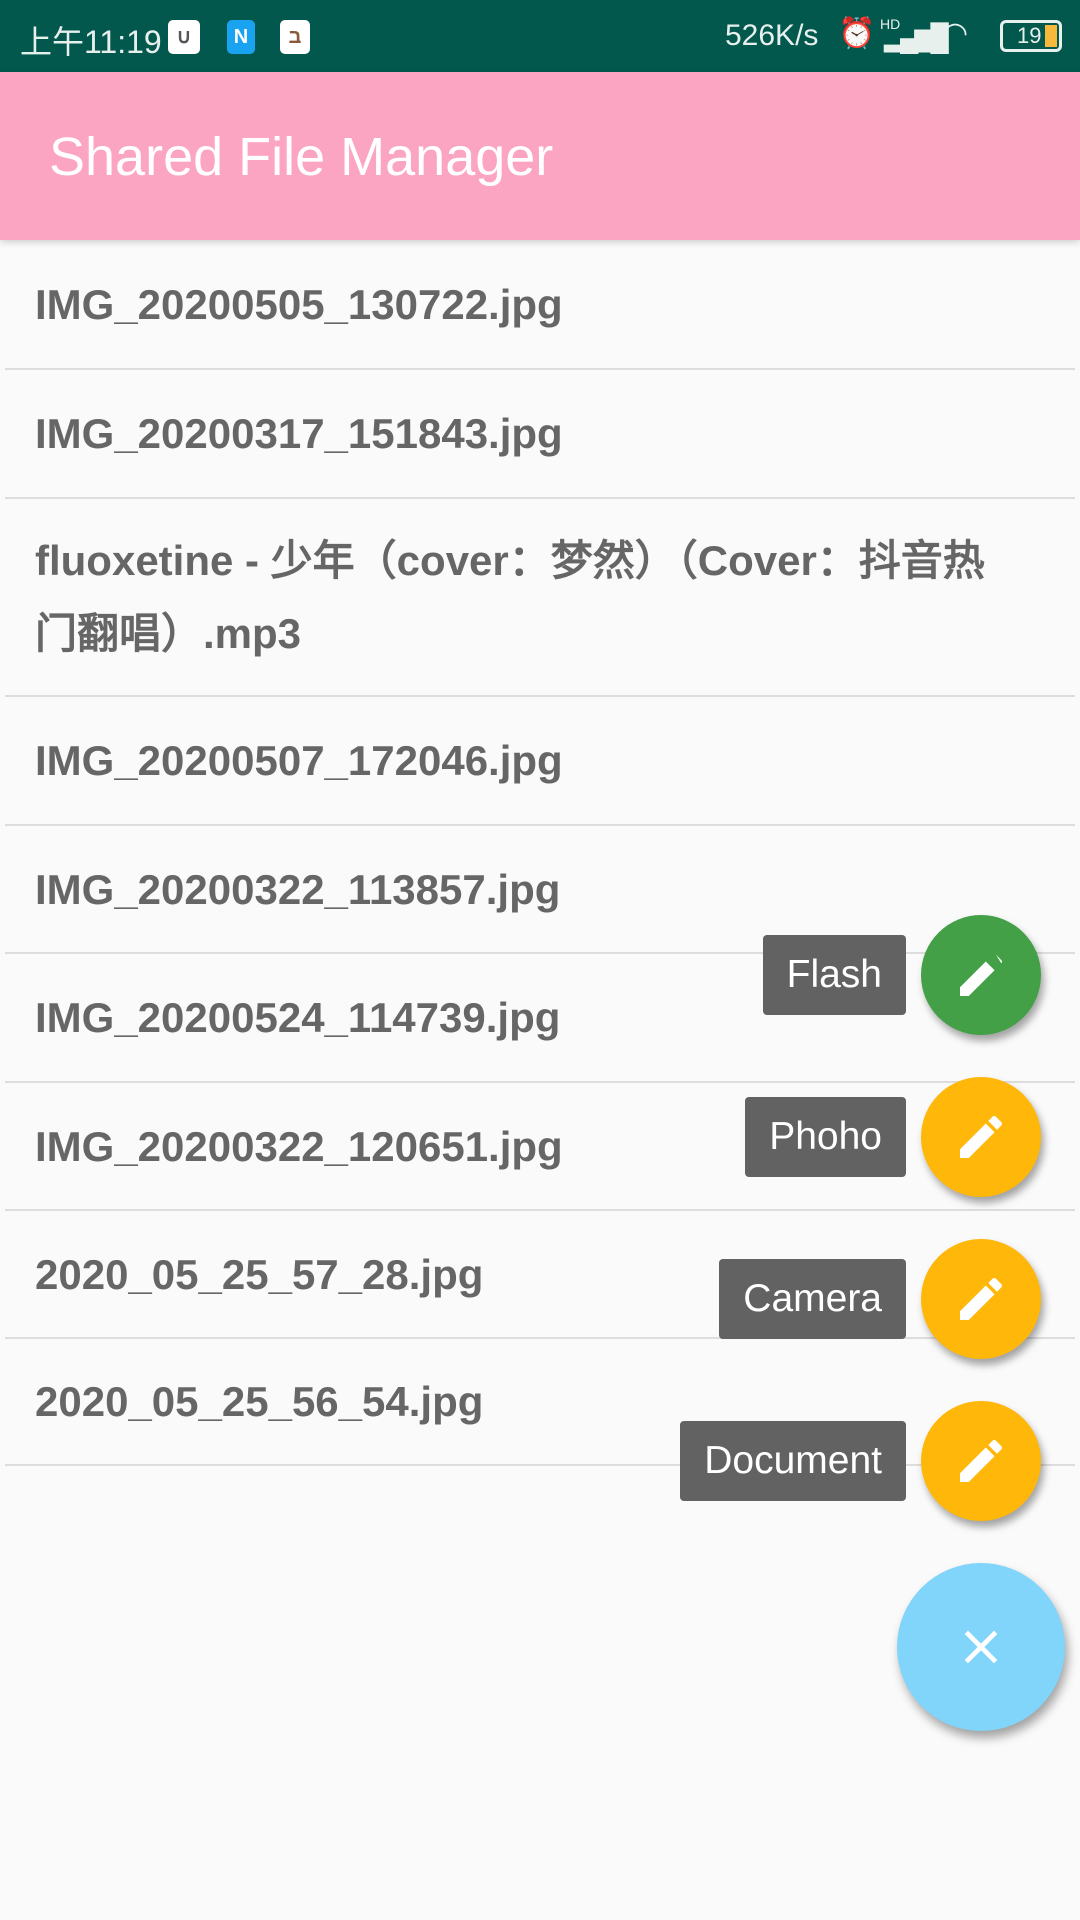 The width and height of the screenshot is (1080, 1920). I want to click on file-row: IMG_20200507_172046.jpg, so click(540, 761).